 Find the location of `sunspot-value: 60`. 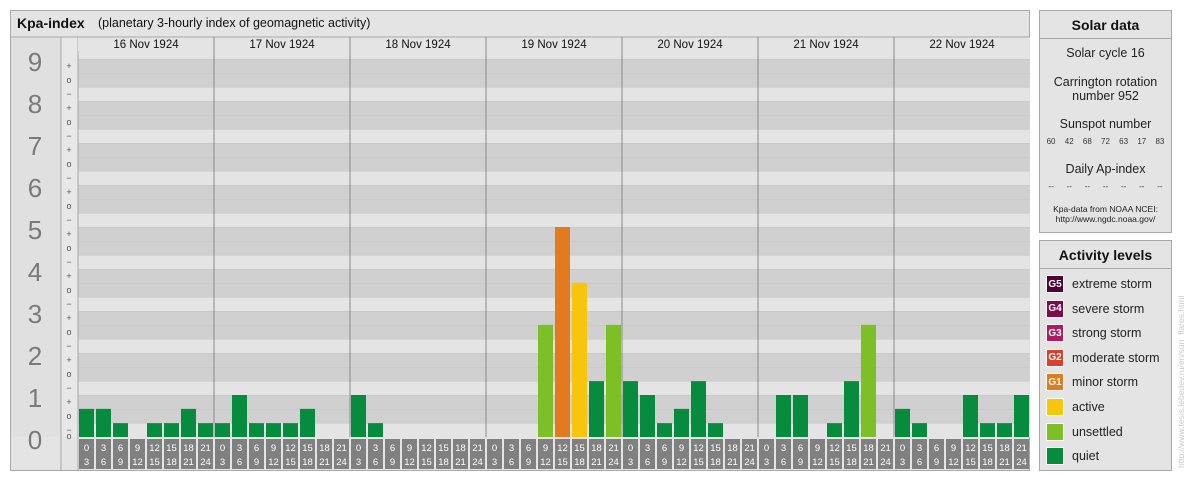

sunspot-value: 60 is located at coordinates (1051, 141).